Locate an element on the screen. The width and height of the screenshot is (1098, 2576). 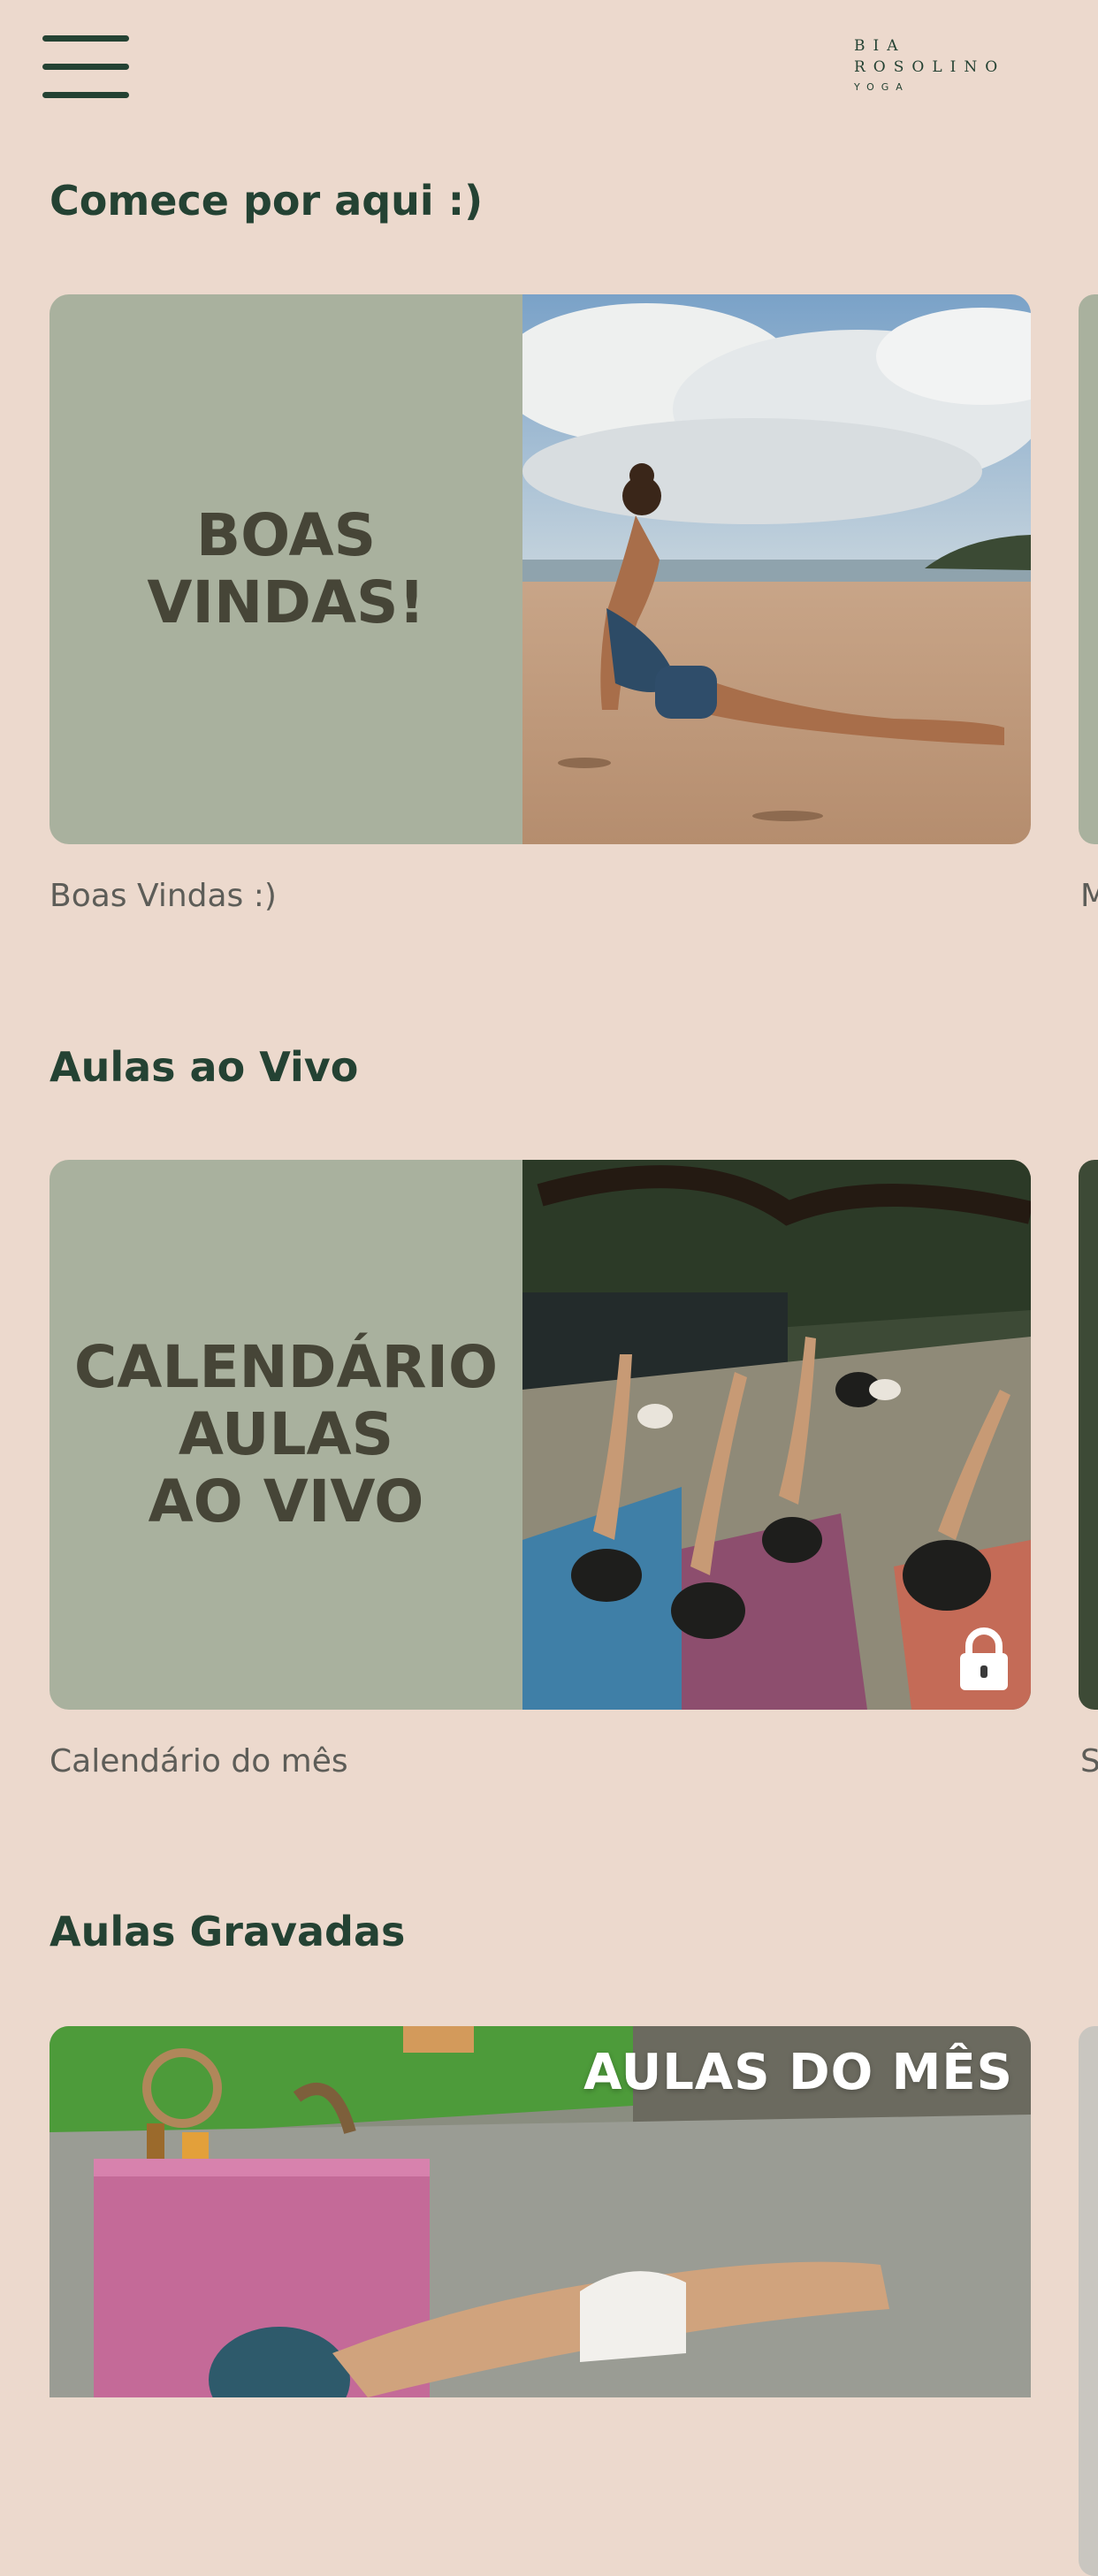
logo-line-2: ROSOLINO is located at coordinates (930, 67).